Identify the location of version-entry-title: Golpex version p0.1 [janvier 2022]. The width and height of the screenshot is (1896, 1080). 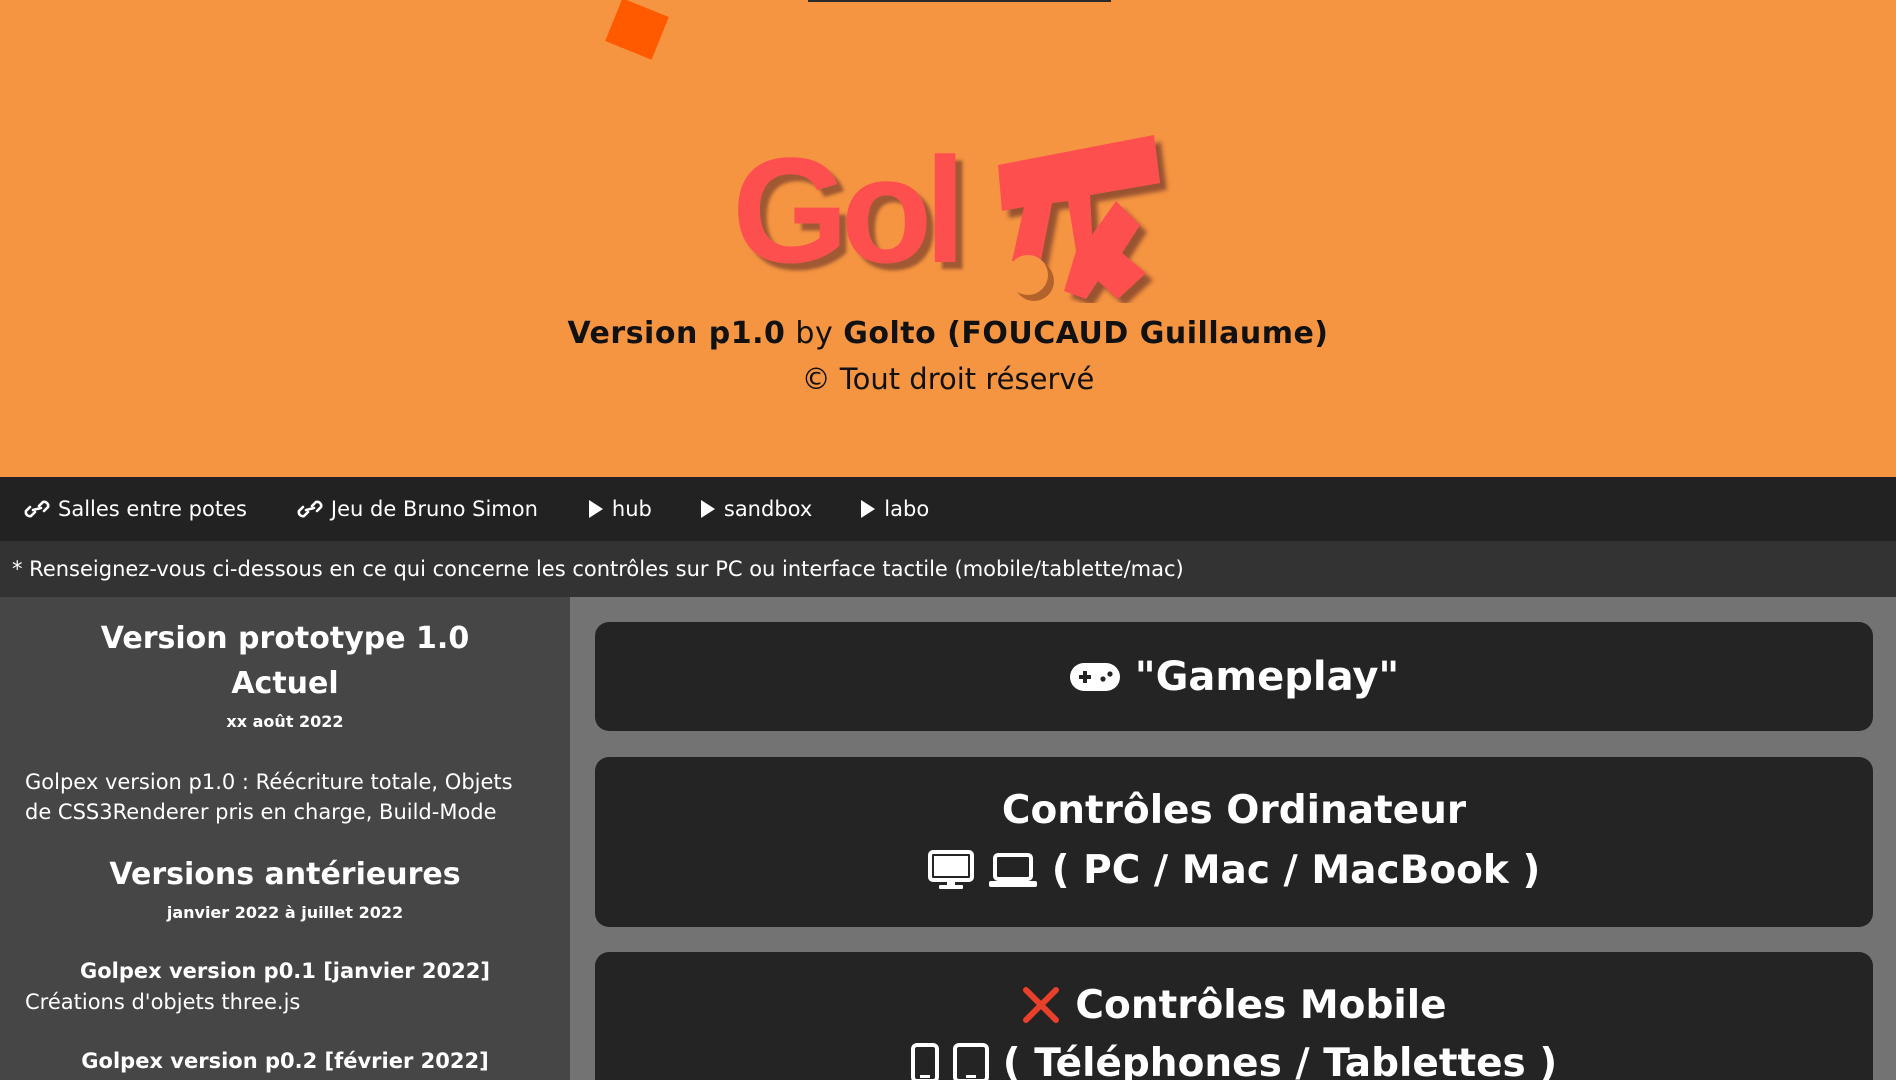
(285, 971).